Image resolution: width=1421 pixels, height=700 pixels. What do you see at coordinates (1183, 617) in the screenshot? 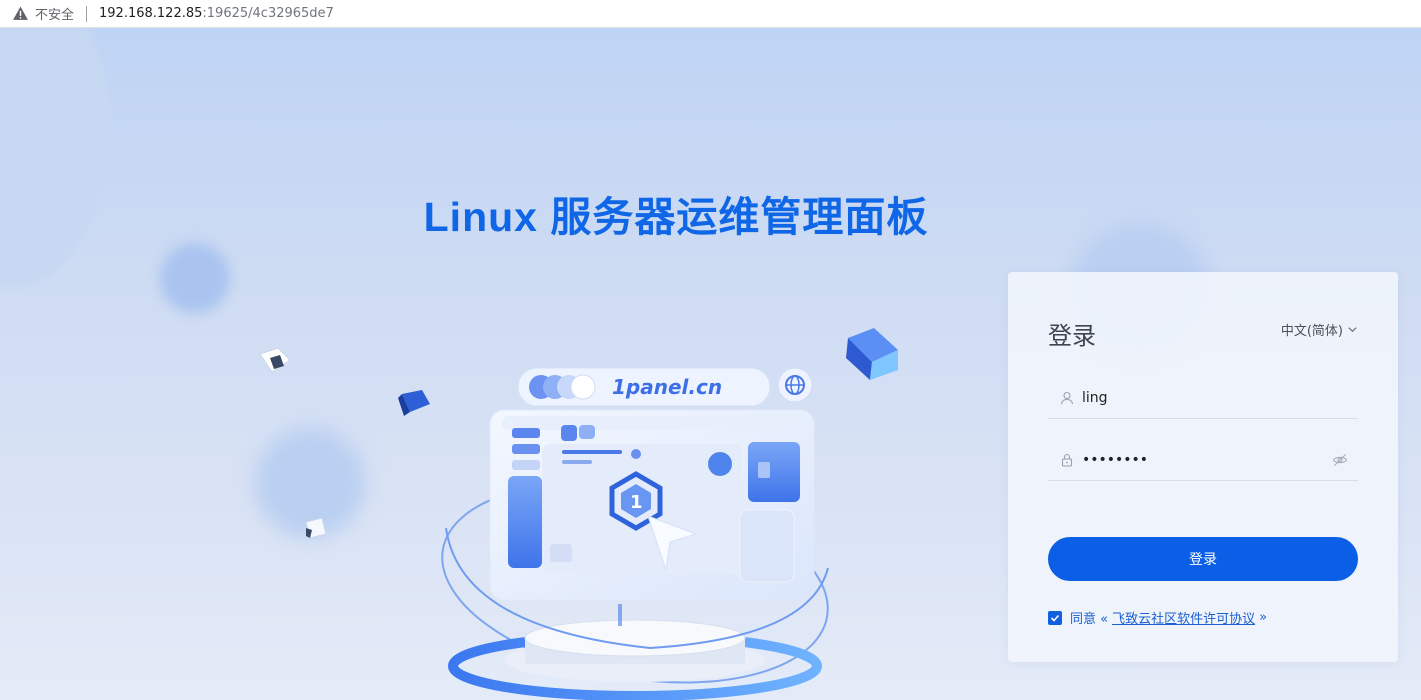
I see `license-agreement-link: 飞致云社区软件许可协议` at bounding box center [1183, 617].